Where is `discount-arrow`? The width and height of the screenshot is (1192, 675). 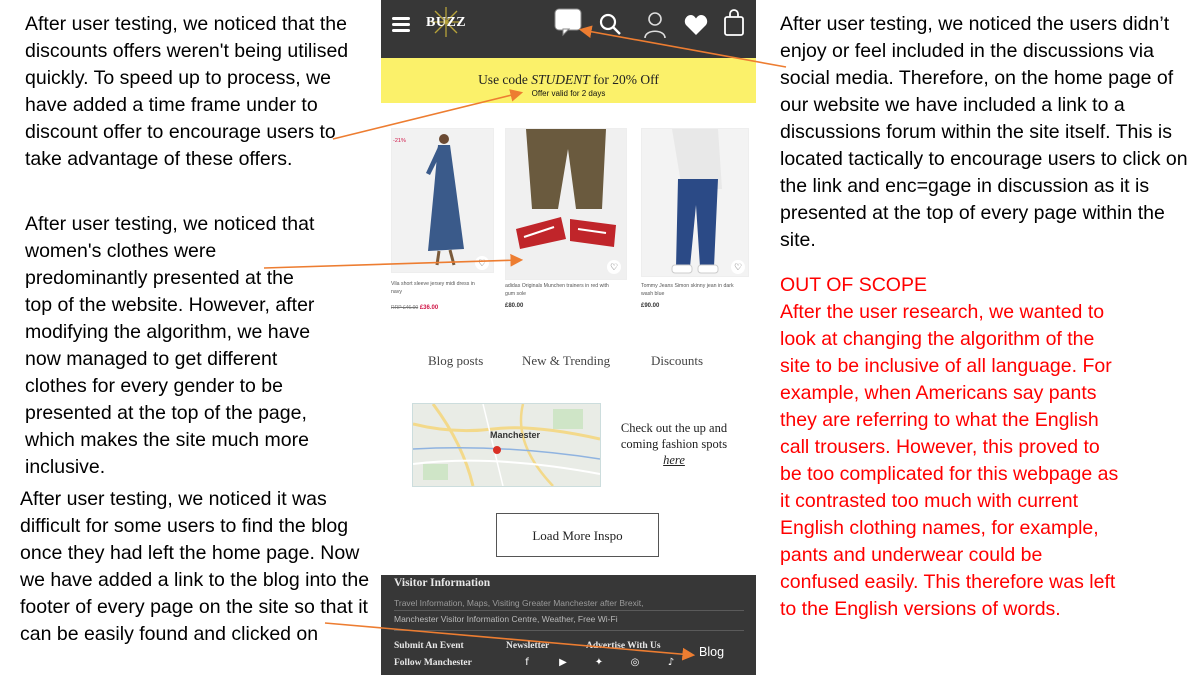
discount-arrow is located at coordinates (428, 114).